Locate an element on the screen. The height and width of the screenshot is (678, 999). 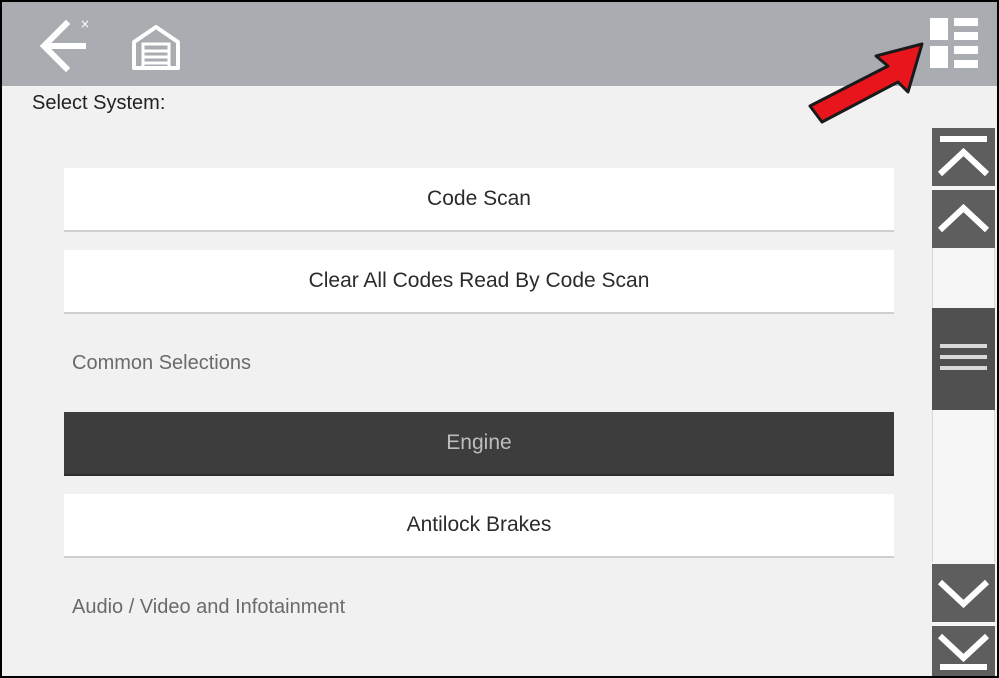
scroll-down-icon is located at coordinates (963, 593).